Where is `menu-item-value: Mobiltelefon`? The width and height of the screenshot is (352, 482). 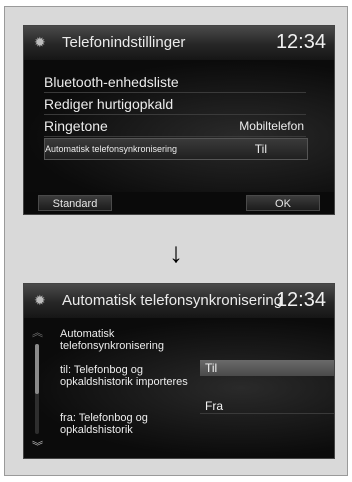 menu-item-value: Mobiltelefon is located at coordinates (271, 126).